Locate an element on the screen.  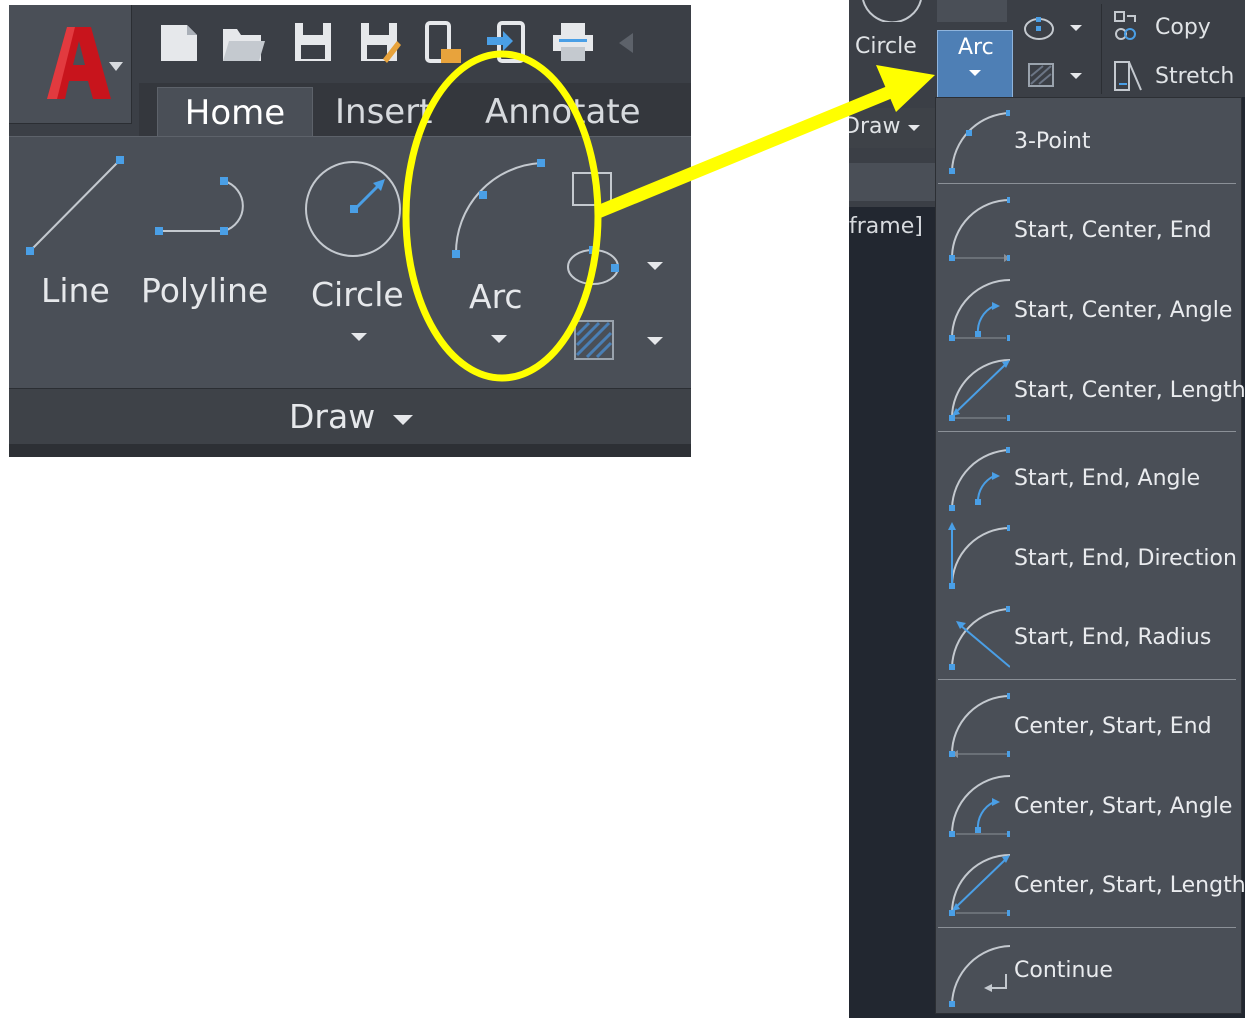
menu-item-center-start-end: Center, Start, End is located at coordinates (1088, 727).